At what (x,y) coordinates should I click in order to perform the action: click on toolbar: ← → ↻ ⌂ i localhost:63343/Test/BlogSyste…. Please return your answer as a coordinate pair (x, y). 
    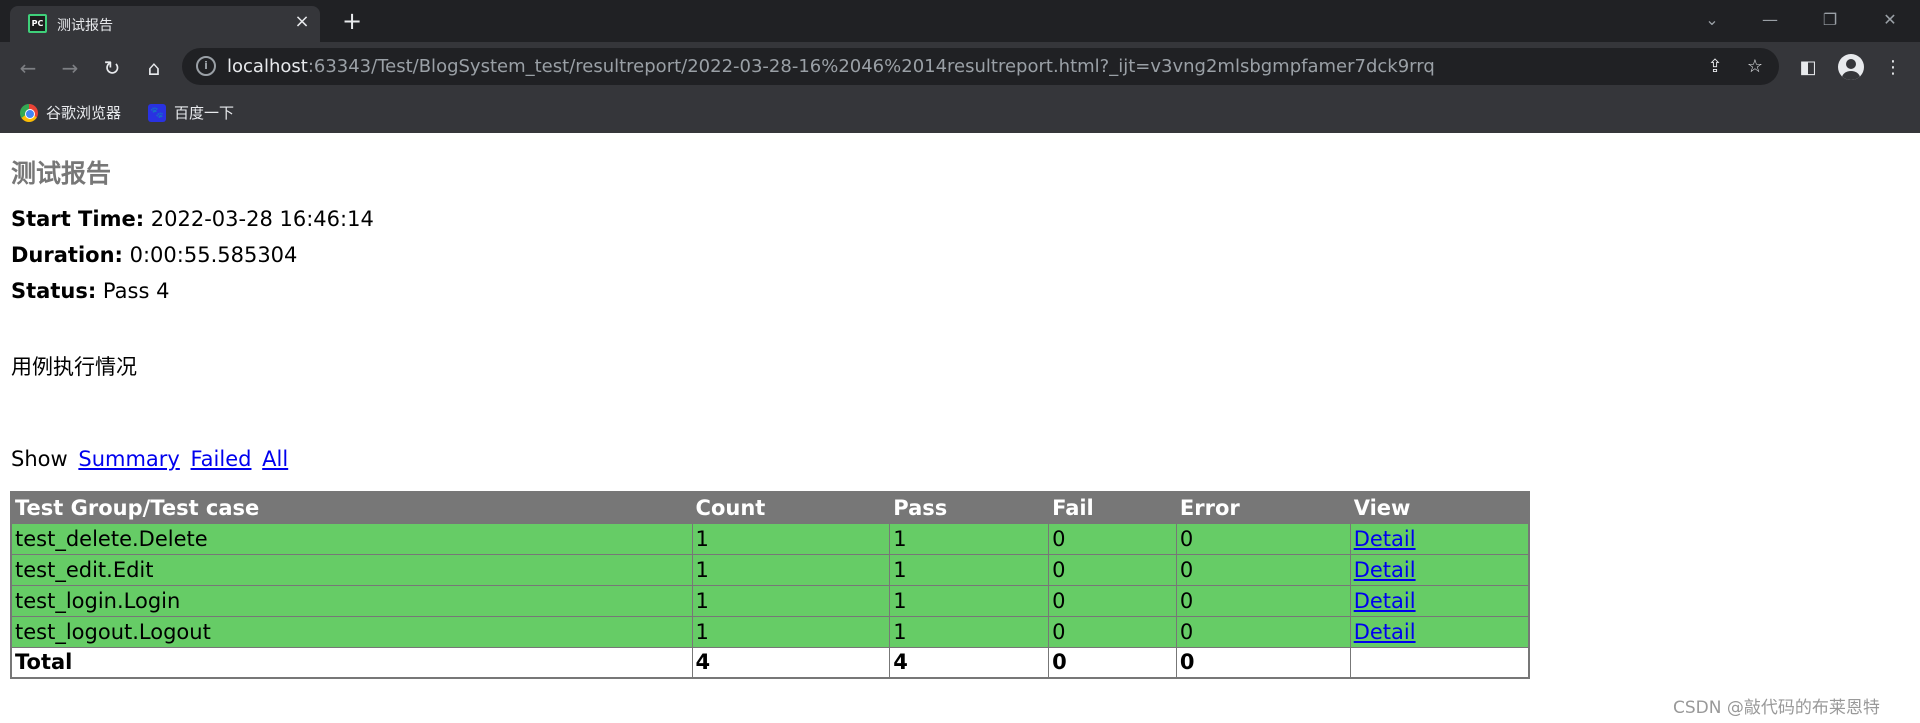
    Looking at the image, I should click on (960, 67).